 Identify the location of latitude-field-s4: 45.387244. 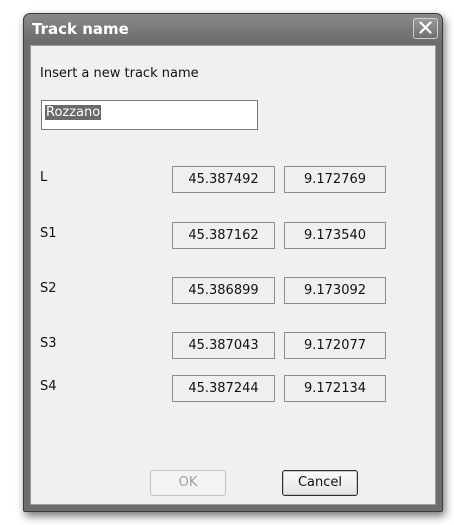
(223, 388).